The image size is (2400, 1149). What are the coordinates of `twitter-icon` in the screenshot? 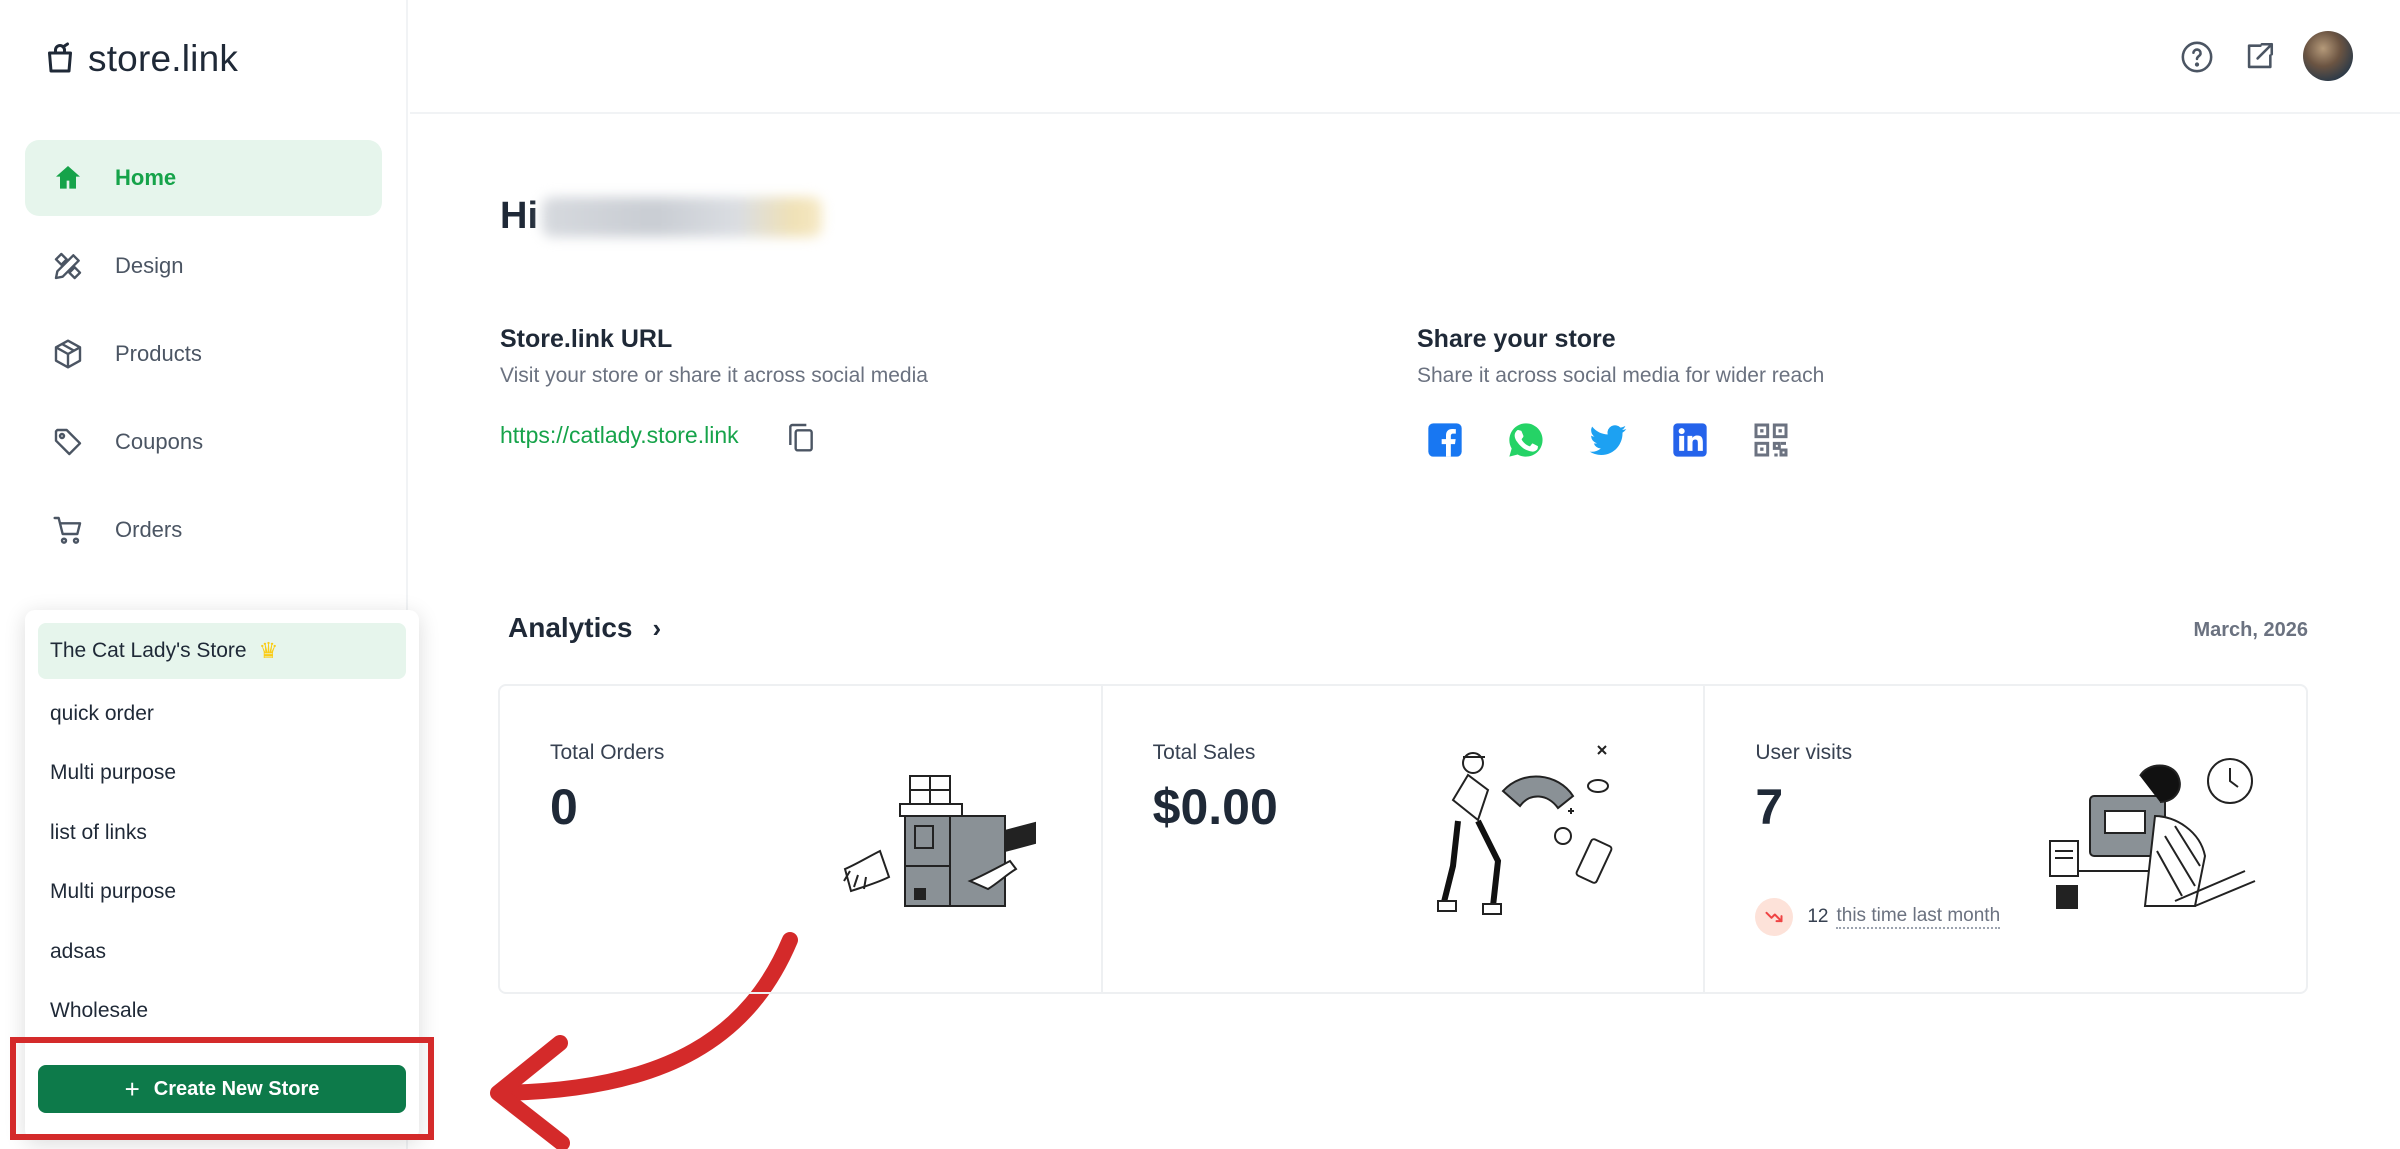 It's located at (1608, 440).